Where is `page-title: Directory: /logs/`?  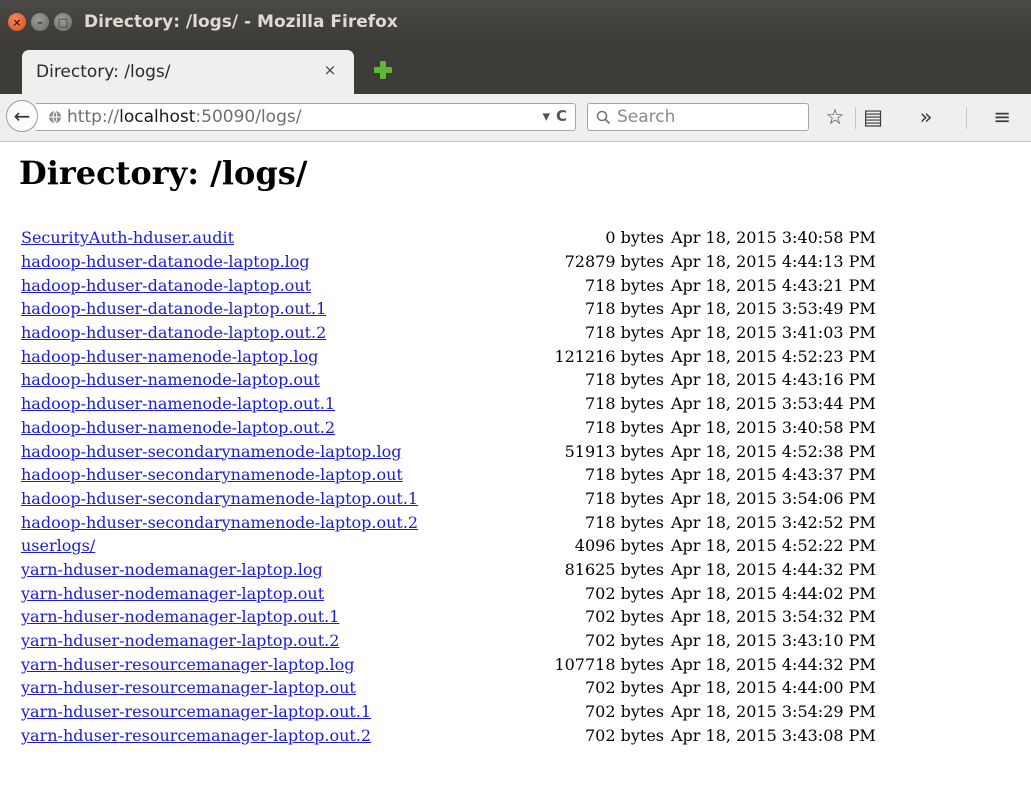 page-title: Directory: /logs/ is located at coordinates (163, 173).